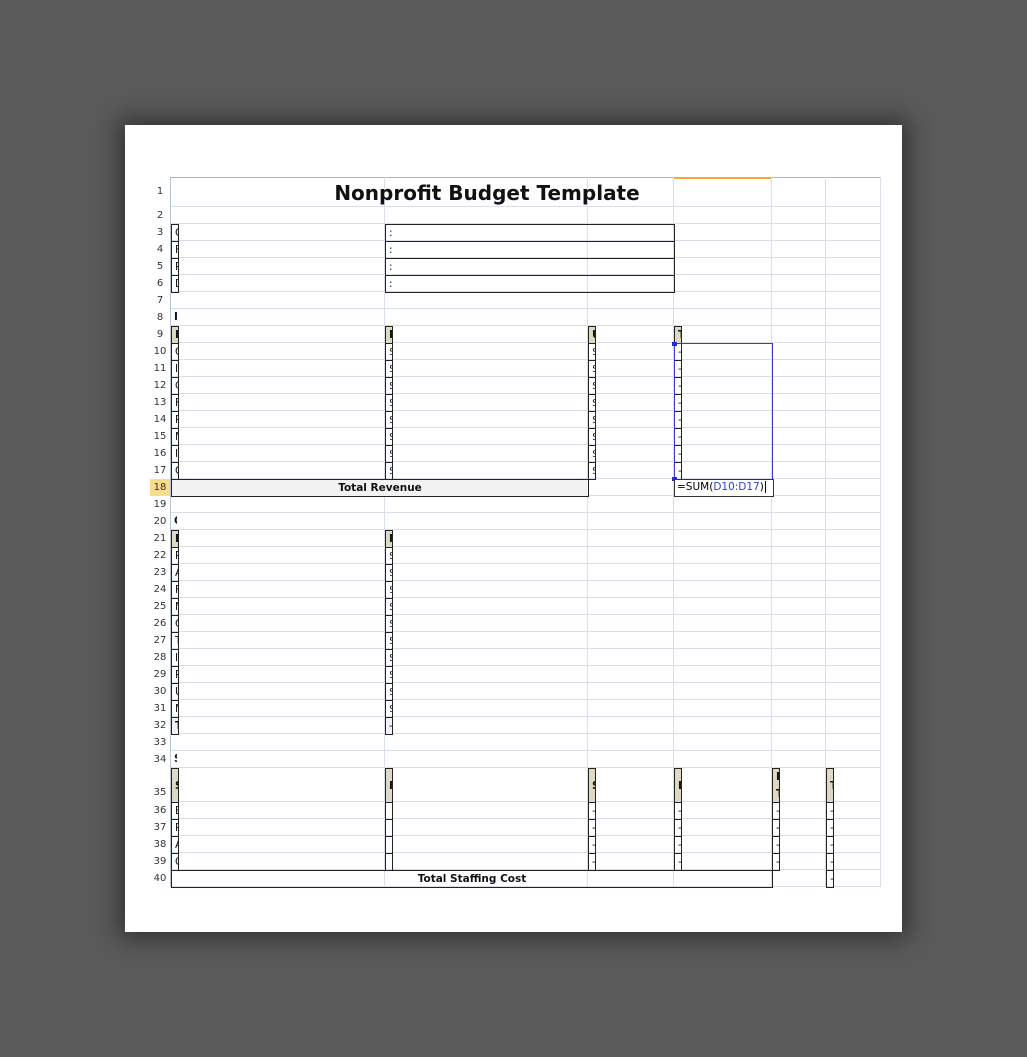 Image resolution: width=1027 pixels, height=1057 pixels. What do you see at coordinates (160, 538) in the screenshot?
I see `row-number: 21` at bounding box center [160, 538].